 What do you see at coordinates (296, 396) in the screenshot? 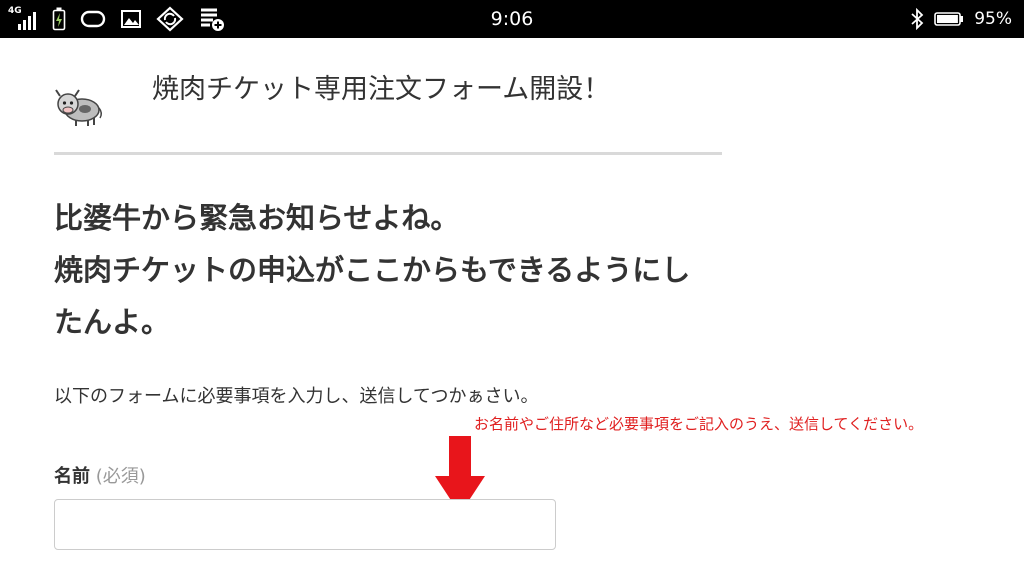
I see `form-intro: 以下のフォームに必要事項を入力し、送信してつかぁさい。` at bounding box center [296, 396].